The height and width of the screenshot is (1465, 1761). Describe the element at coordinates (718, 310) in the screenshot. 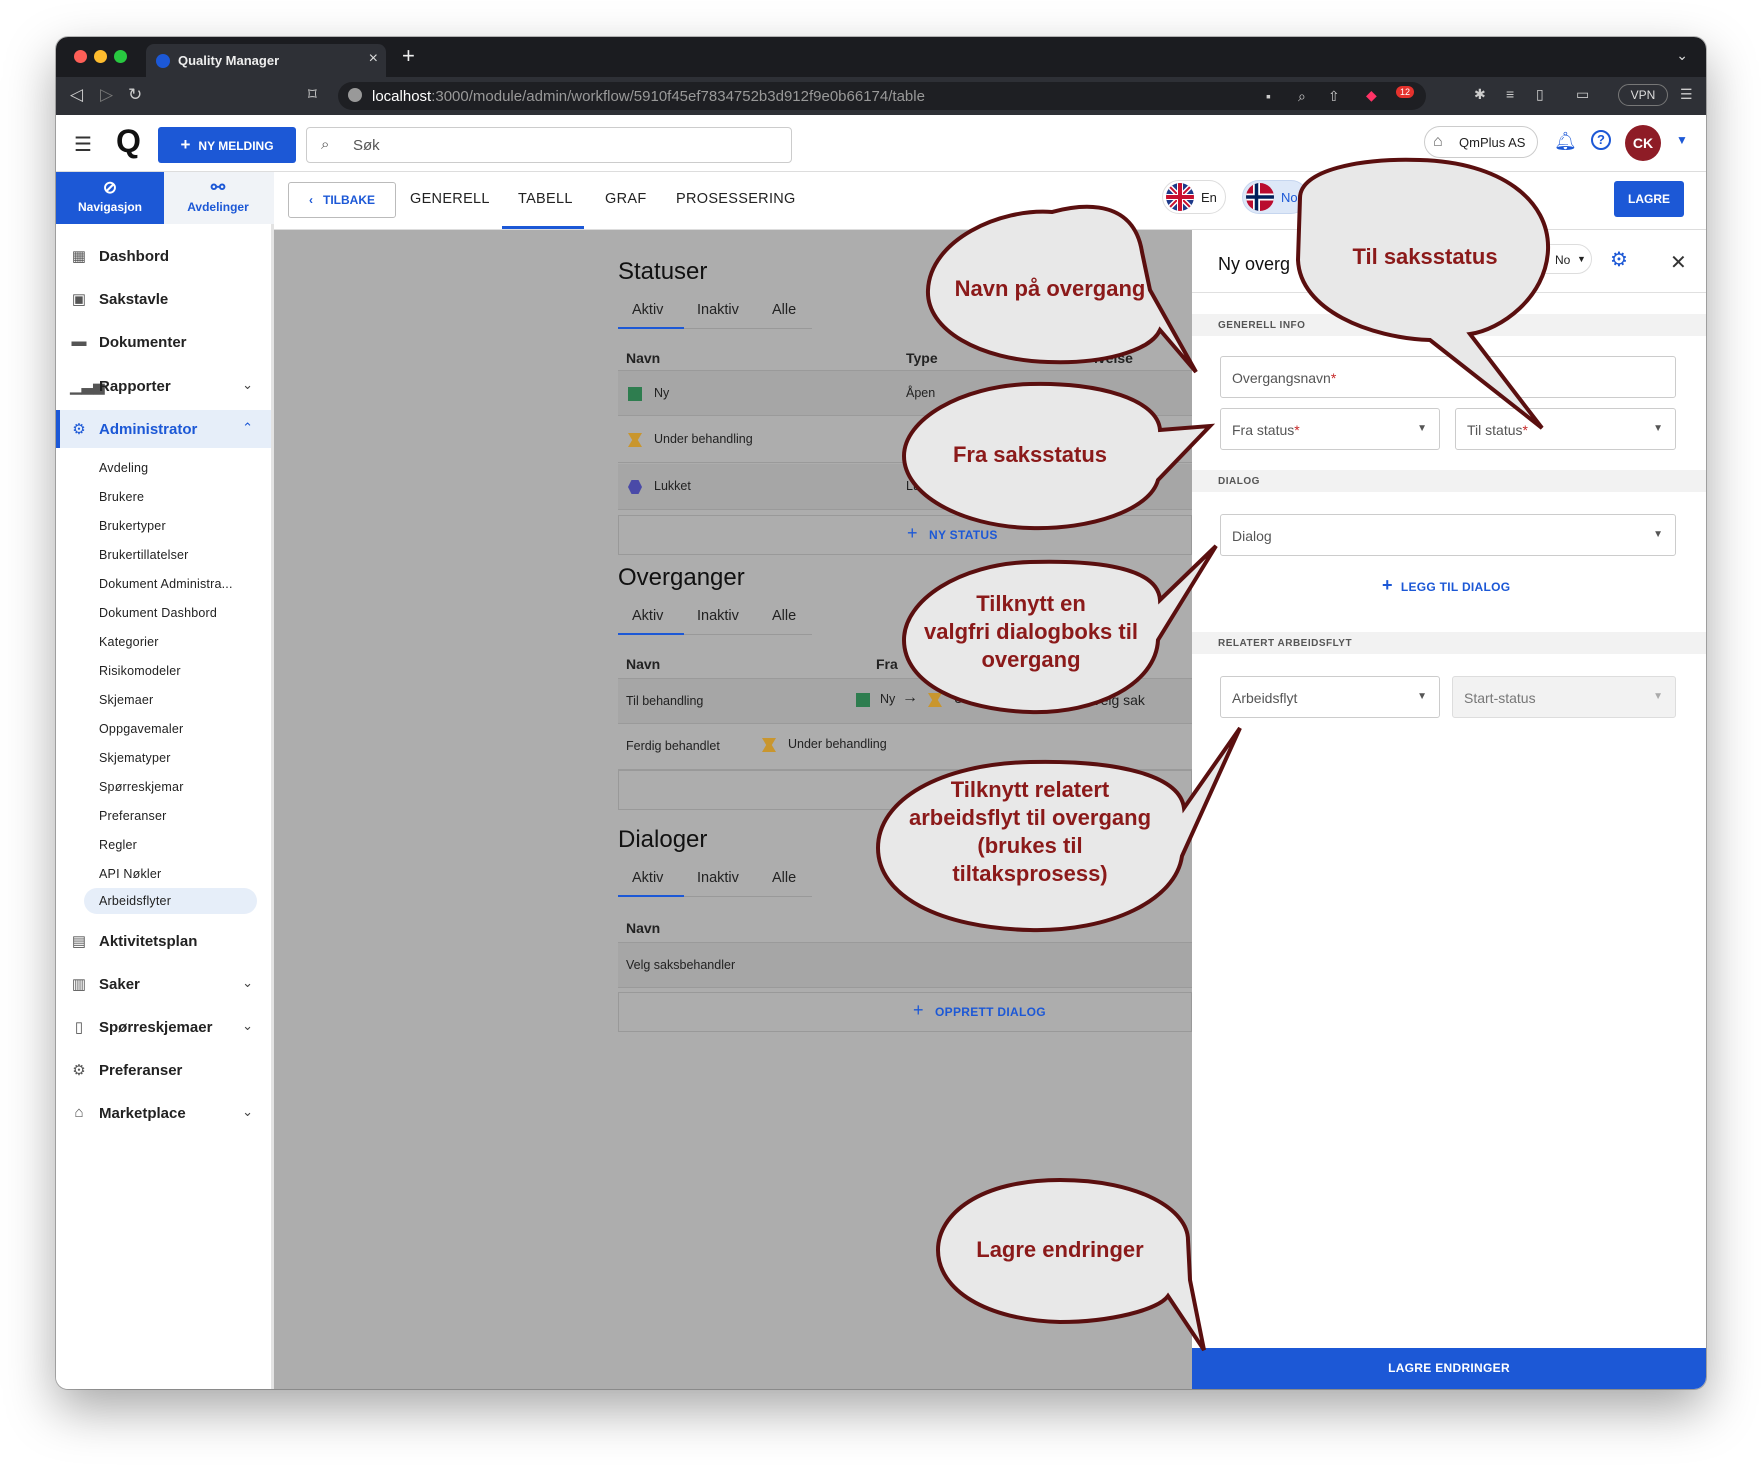

I see `statuses-tab-inaktiv: Inaktiv` at that location.